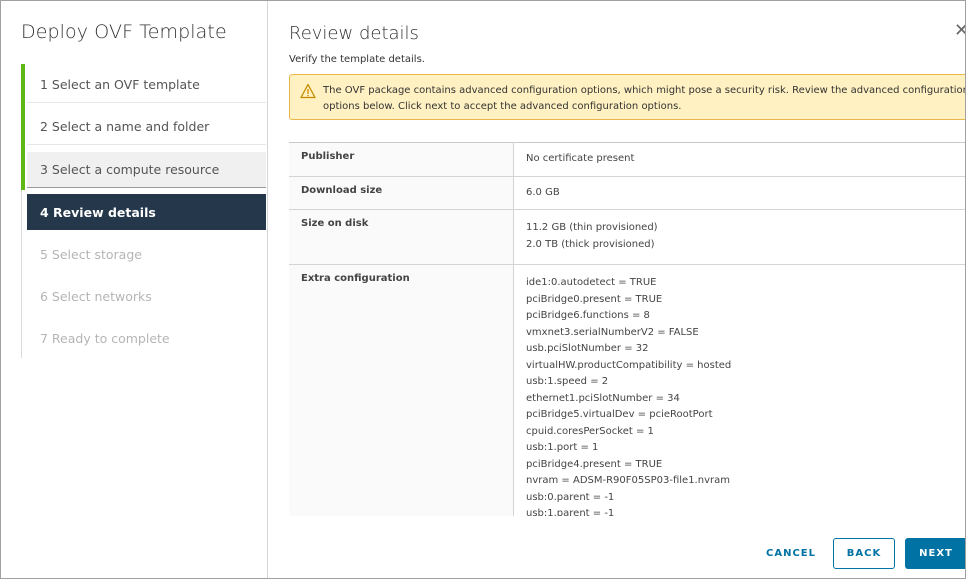 The image size is (966, 579). What do you see at coordinates (308, 91) in the screenshot?
I see `warning-icon` at bounding box center [308, 91].